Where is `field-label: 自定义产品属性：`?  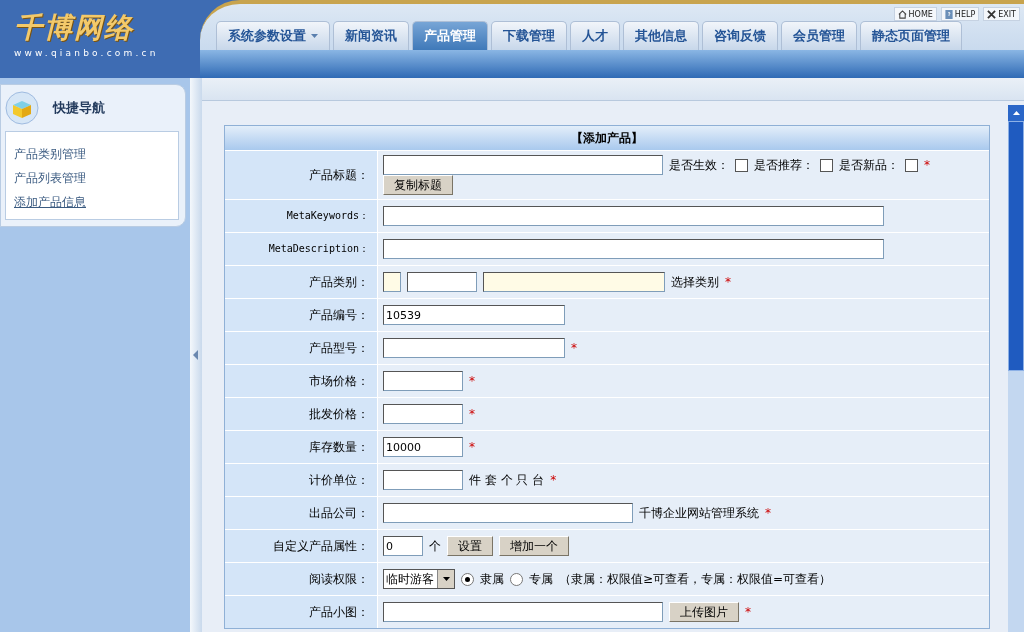
field-label: 自定义产品属性： is located at coordinates (301, 546).